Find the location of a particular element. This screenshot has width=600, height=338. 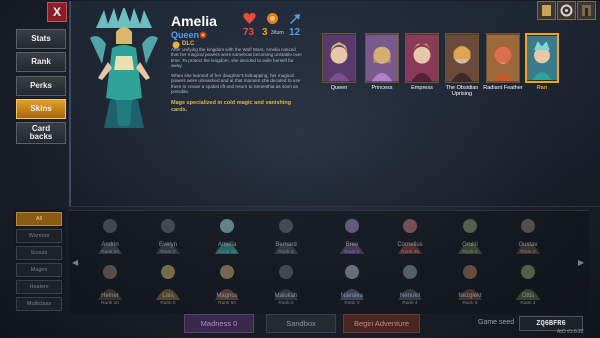

roster-rank-andrin: Rank 50 is located at coordinates (110, 252).